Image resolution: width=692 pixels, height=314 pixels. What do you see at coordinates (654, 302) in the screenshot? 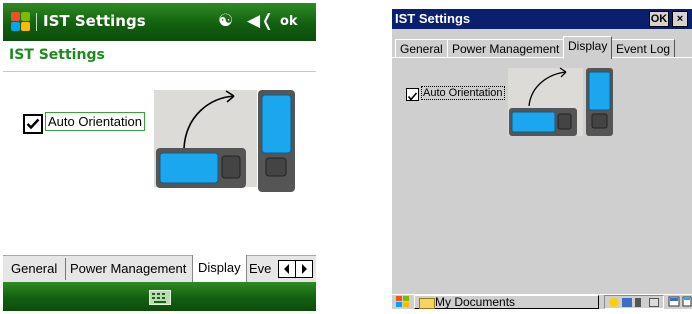
I see `desktop-icon` at bounding box center [654, 302].